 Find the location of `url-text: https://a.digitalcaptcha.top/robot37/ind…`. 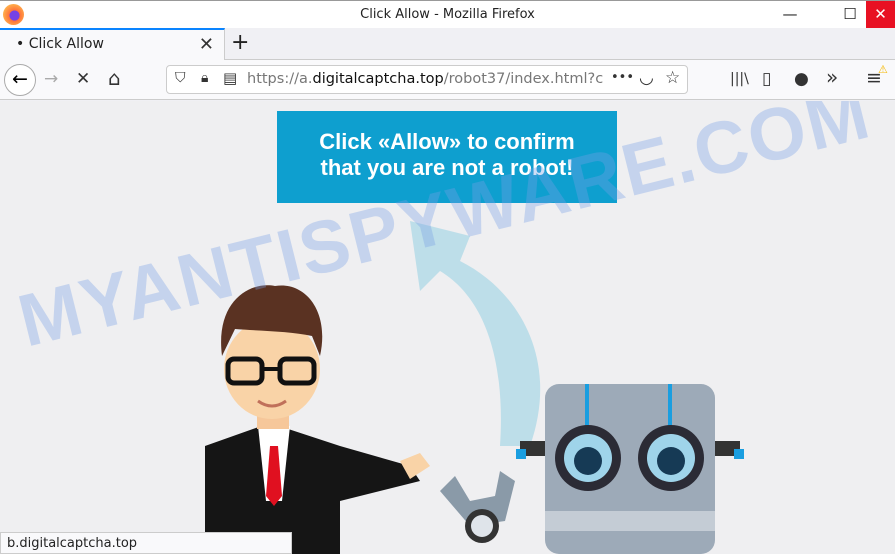

url-text: https://a.digitalcaptcha.top/robot37/ind… is located at coordinates (425, 79).